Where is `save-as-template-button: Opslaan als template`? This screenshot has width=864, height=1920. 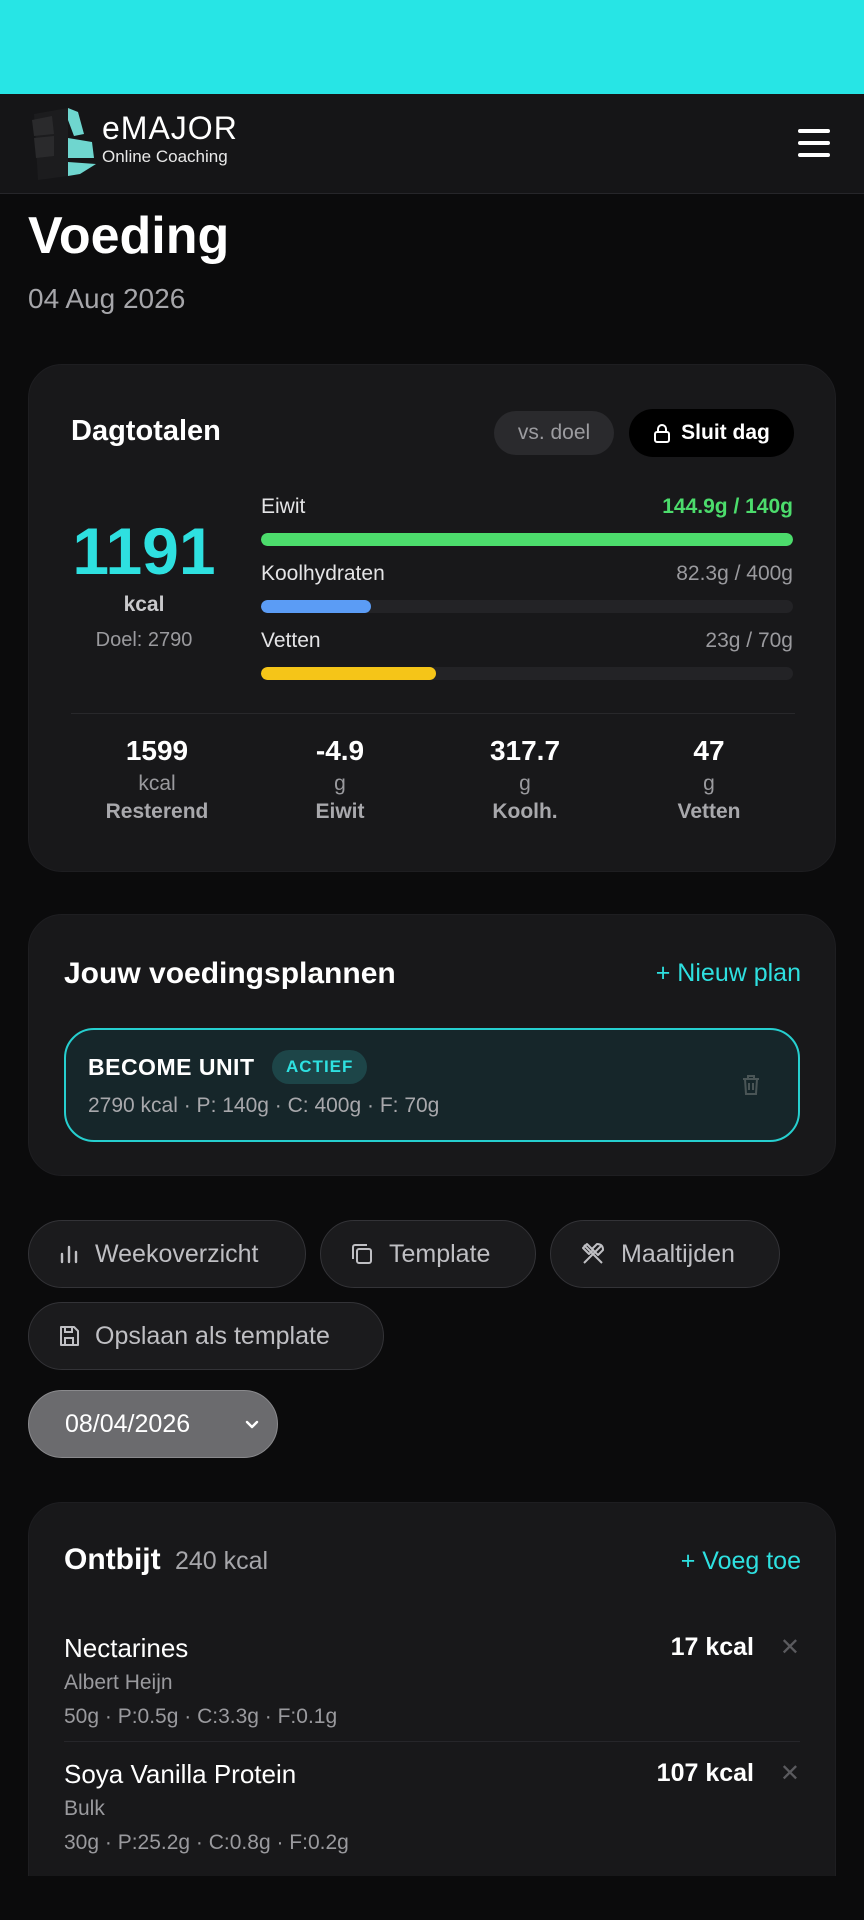
save-as-template-button: Opslaan als template is located at coordinates (206, 1336).